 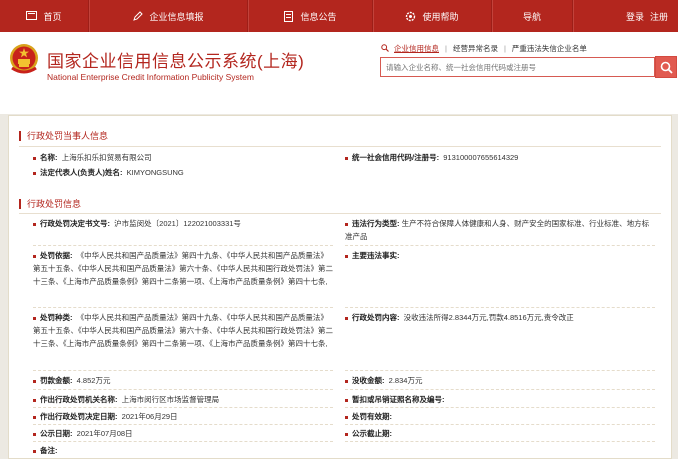 I want to click on nav-navigation: 导航, so click(x=532, y=16).